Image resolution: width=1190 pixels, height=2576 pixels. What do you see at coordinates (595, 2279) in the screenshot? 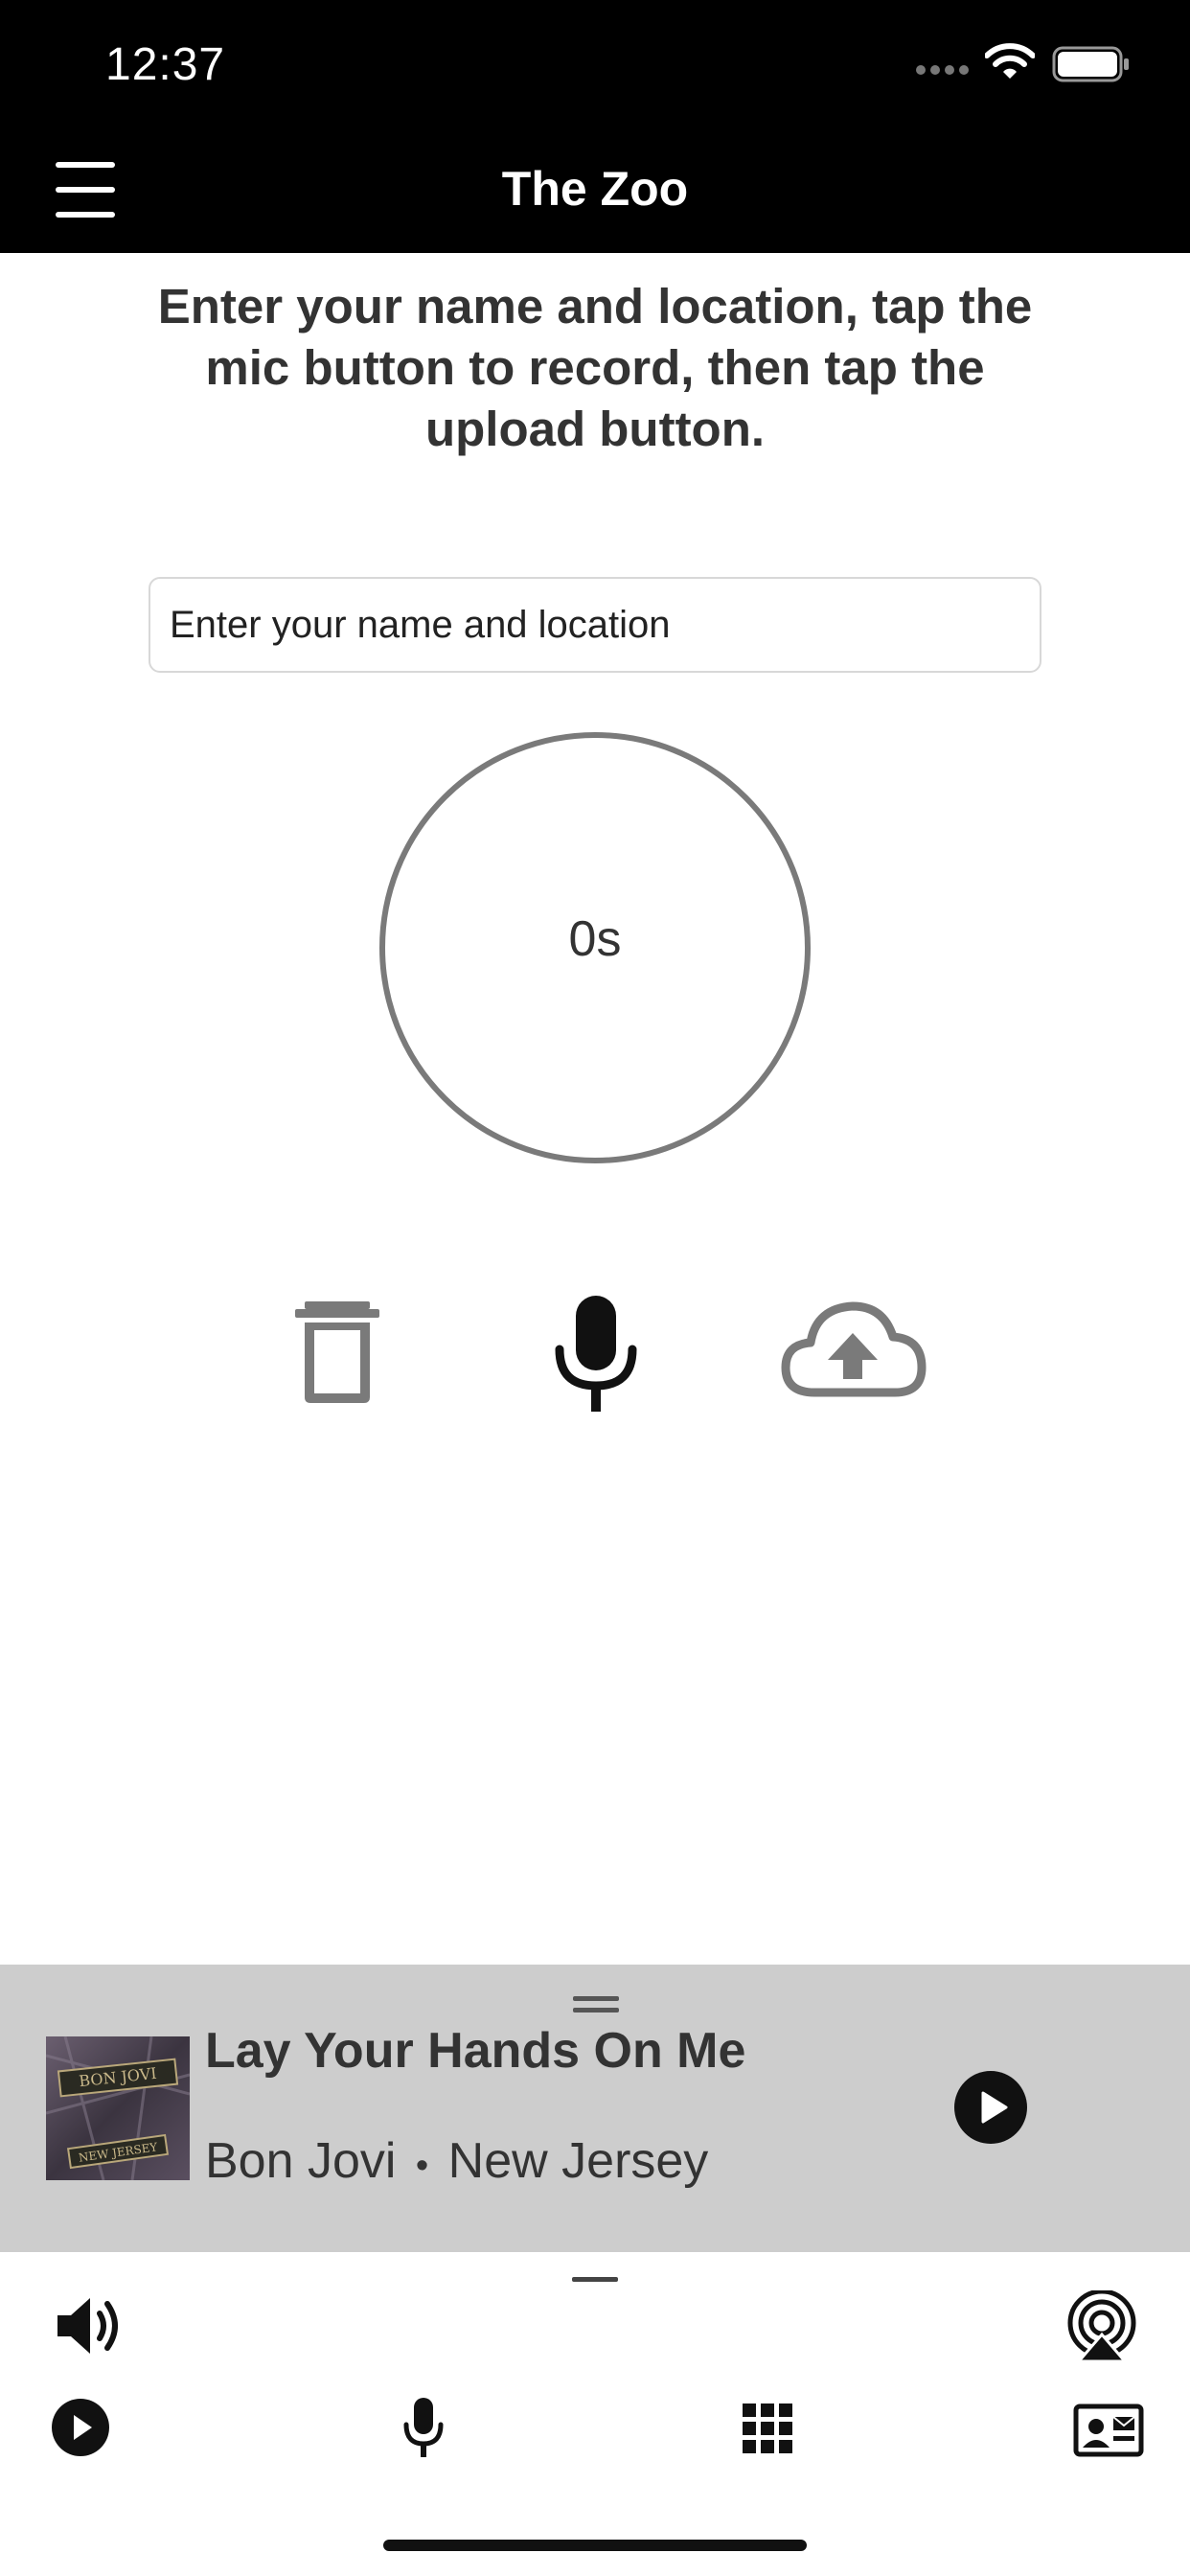
I see `panel-drag-handle` at bounding box center [595, 2279].